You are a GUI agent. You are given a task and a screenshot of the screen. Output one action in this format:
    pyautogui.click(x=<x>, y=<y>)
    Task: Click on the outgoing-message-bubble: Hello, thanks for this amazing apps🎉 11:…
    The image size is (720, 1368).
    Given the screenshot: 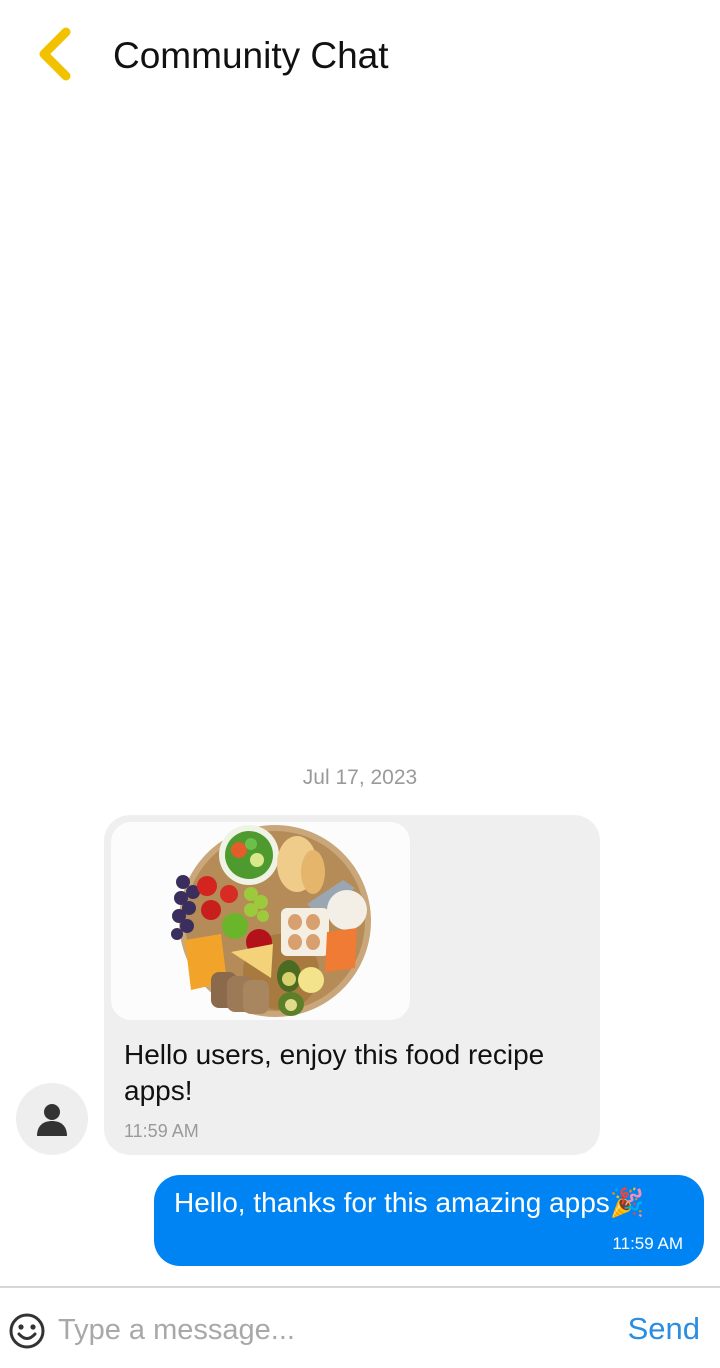 What is the action you would take?
    pyautogui.click(x=429, y=1220)
    